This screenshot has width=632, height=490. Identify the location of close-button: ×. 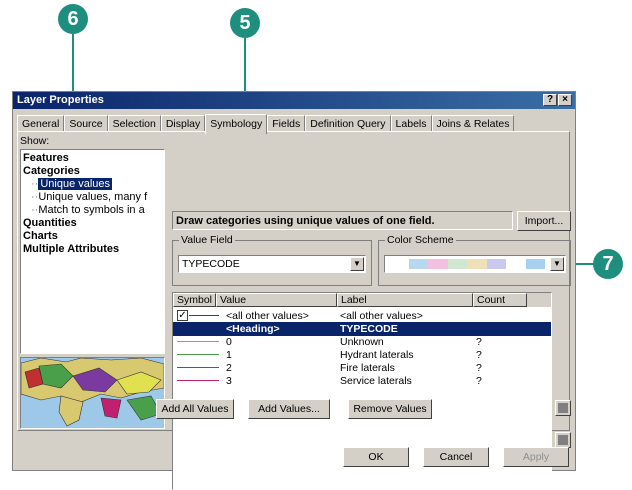
(565, 100).